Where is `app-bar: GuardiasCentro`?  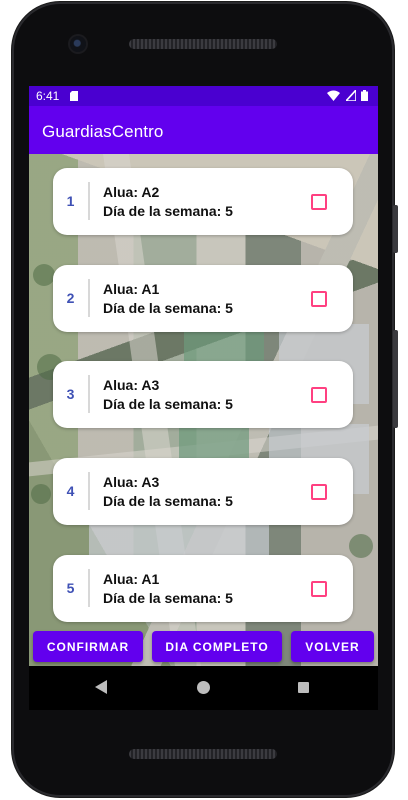
app-bar: GuardiasCentro is located at coordinates (203, 130).